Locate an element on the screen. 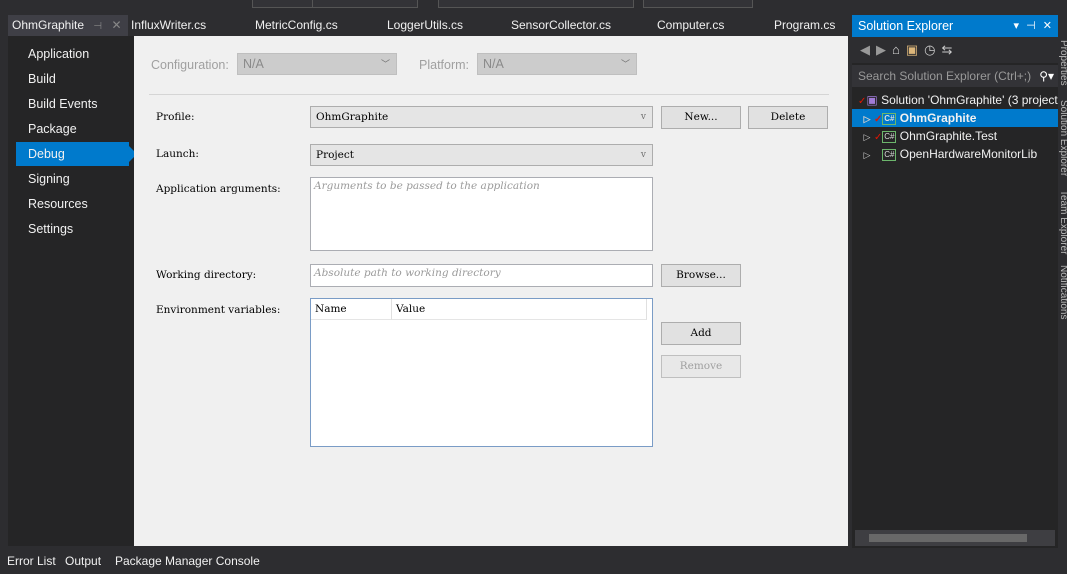  scrollbar-thumb is located at coordinates (948, 538).